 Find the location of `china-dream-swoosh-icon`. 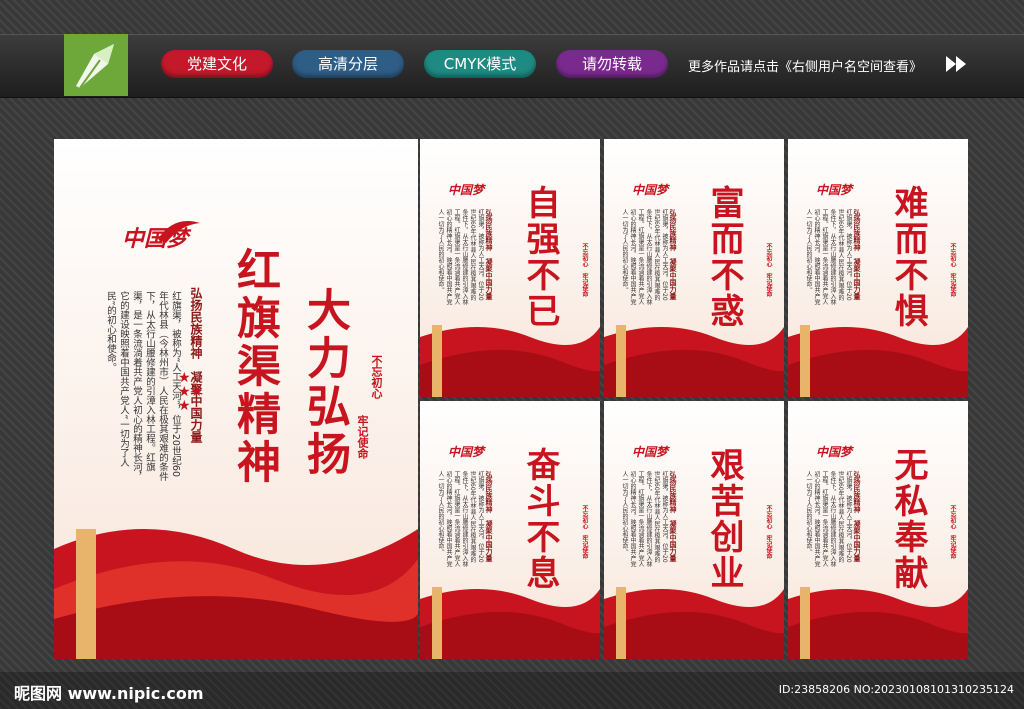

china-dream-swoosh-icon is located at coordinates (179, 232).